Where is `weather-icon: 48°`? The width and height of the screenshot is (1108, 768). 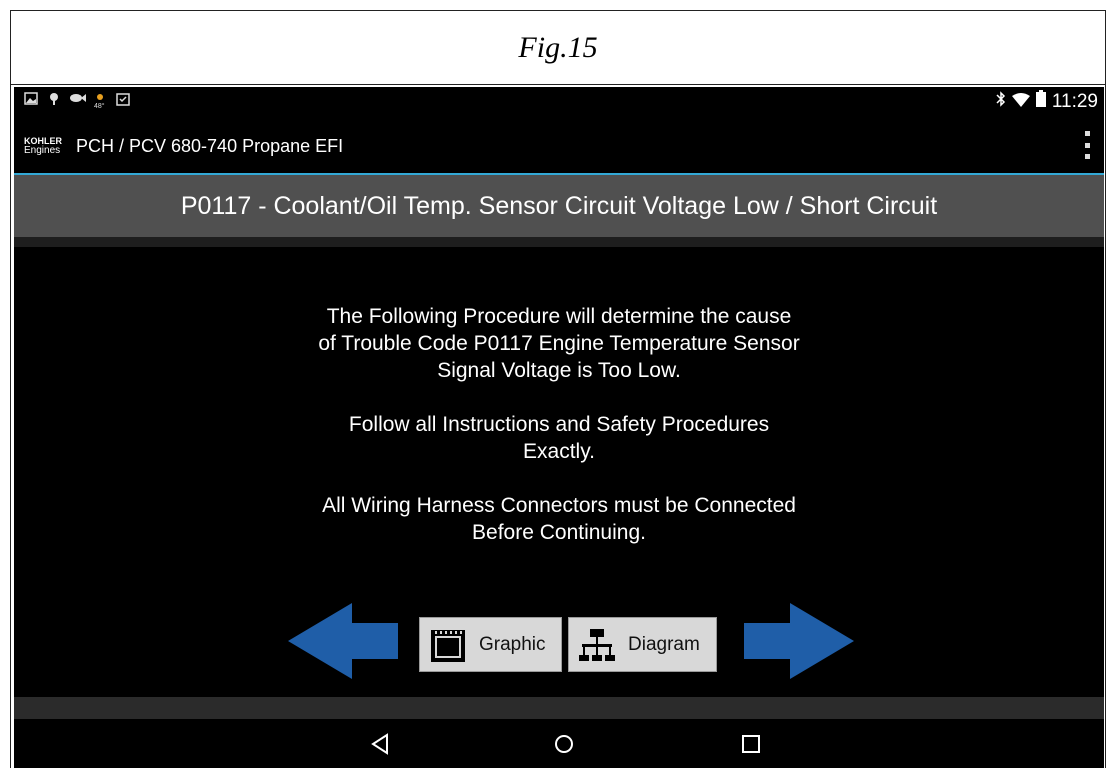 weather-icon: 48° is located at coordinates (100, 101).